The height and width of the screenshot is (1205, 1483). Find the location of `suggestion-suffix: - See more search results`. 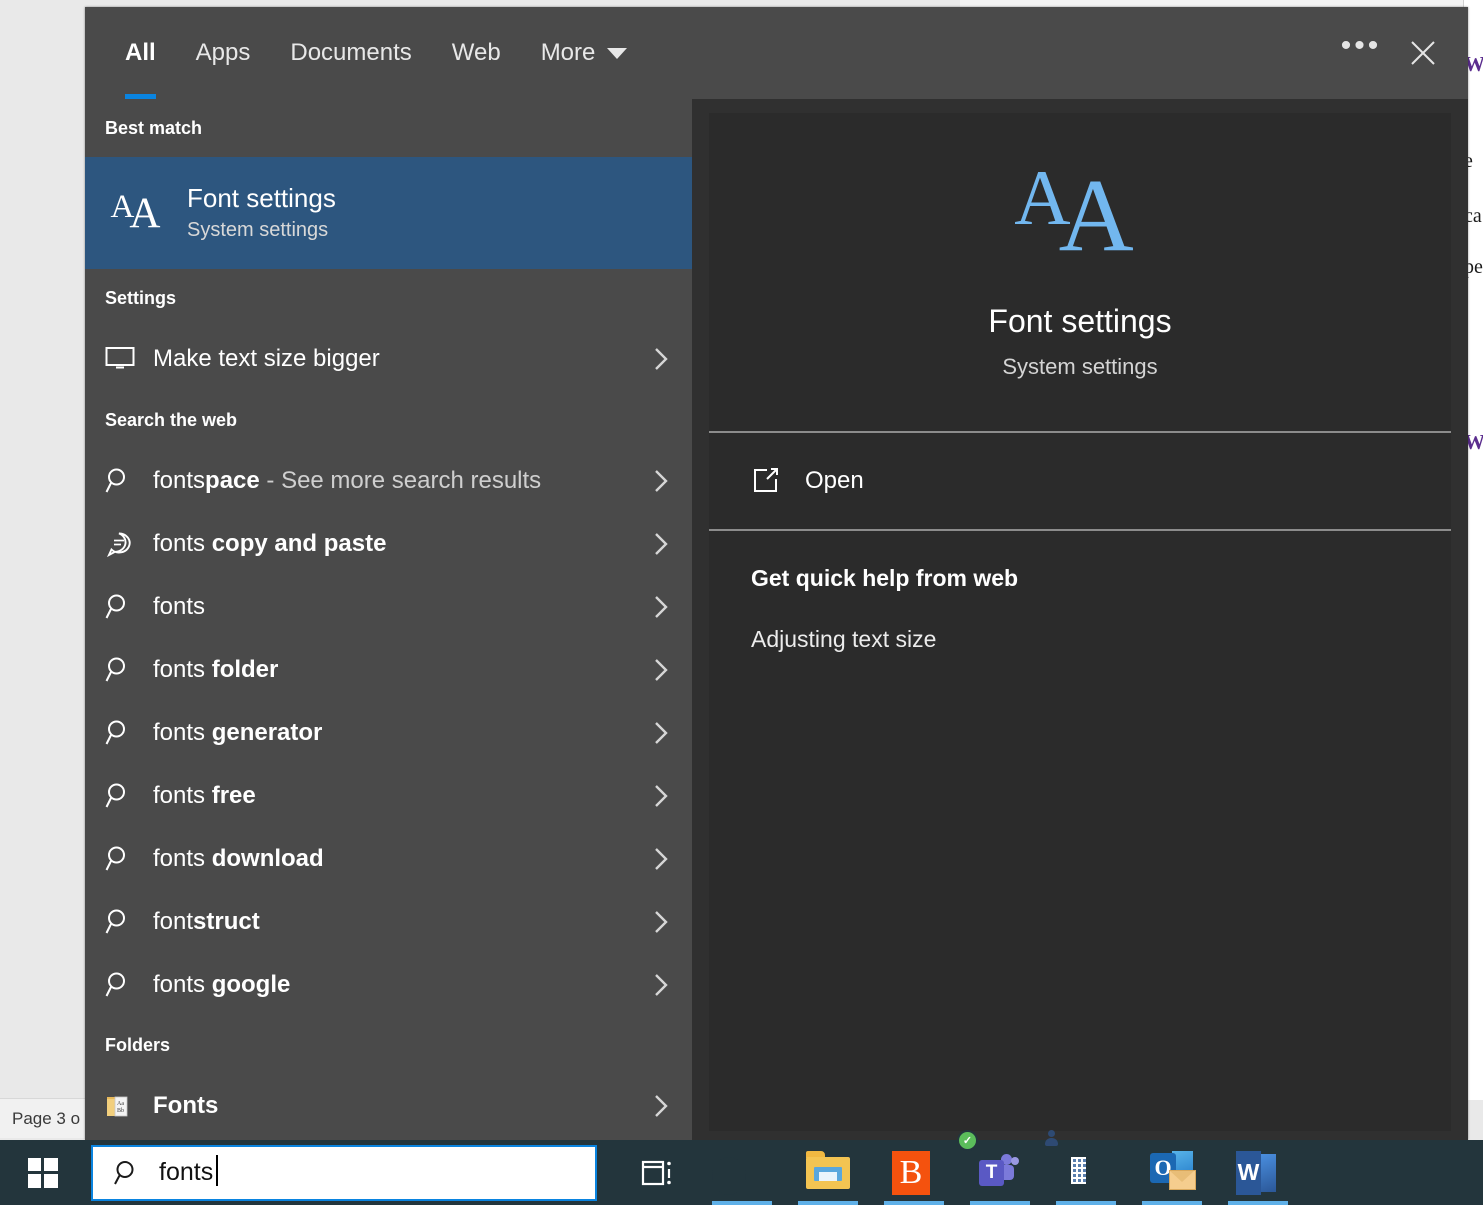

suggestion-suffix: - See more search results is located at coordinates (400, 480).